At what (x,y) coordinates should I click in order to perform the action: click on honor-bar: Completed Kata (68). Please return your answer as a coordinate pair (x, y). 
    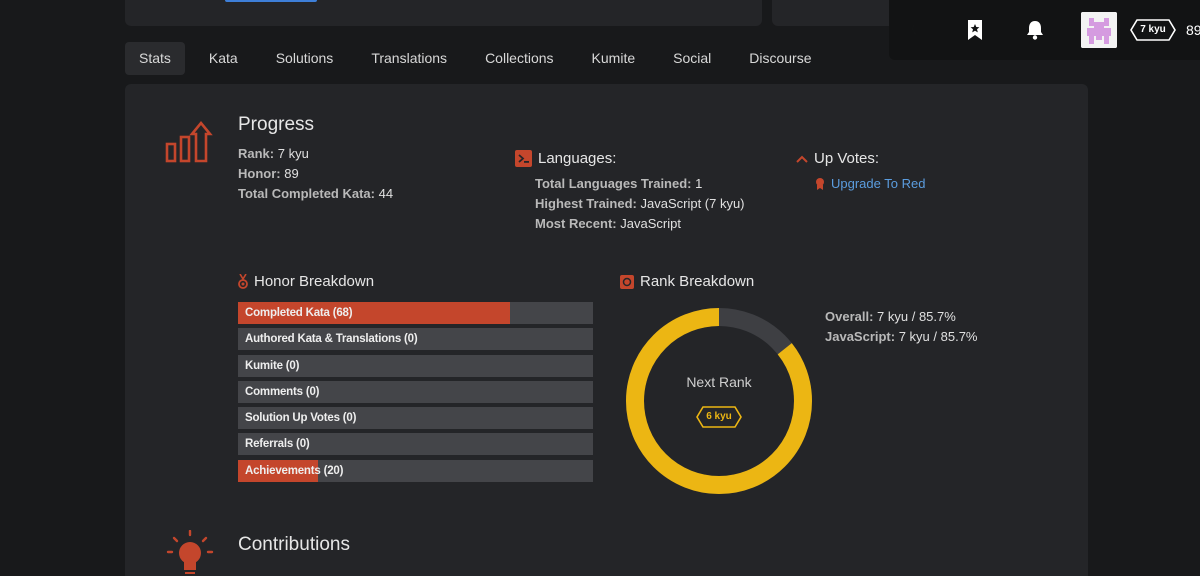
    Looking at the image, I should click on (415, 313).